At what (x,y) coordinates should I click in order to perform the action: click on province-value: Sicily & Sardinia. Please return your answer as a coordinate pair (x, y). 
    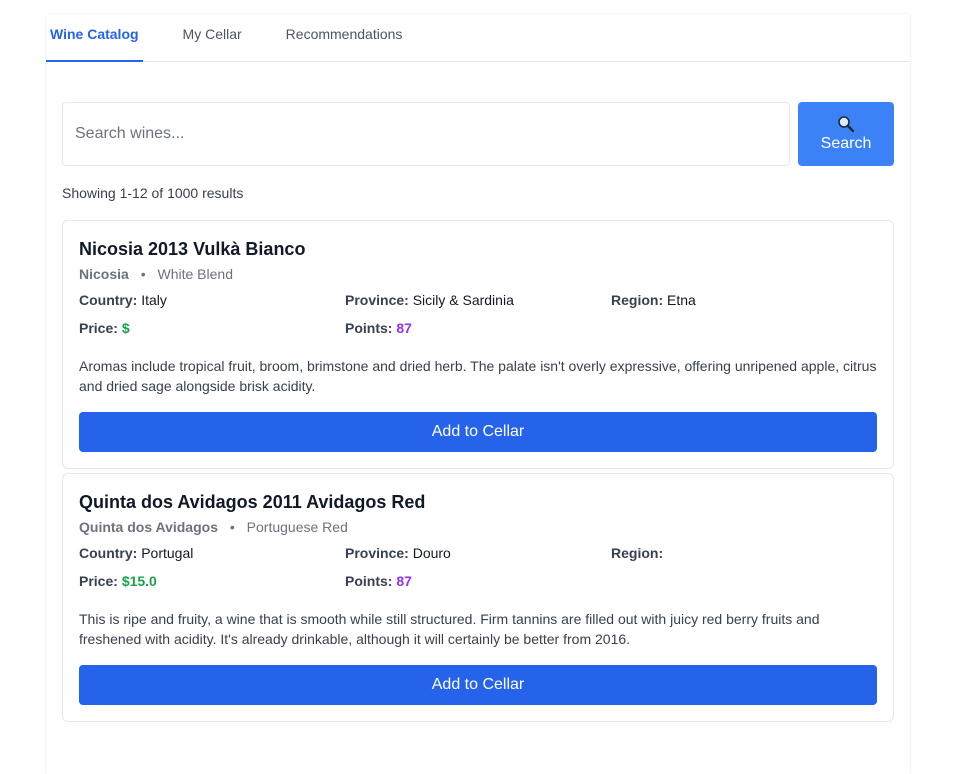
    Looking at the image, I should click on (463, 300).